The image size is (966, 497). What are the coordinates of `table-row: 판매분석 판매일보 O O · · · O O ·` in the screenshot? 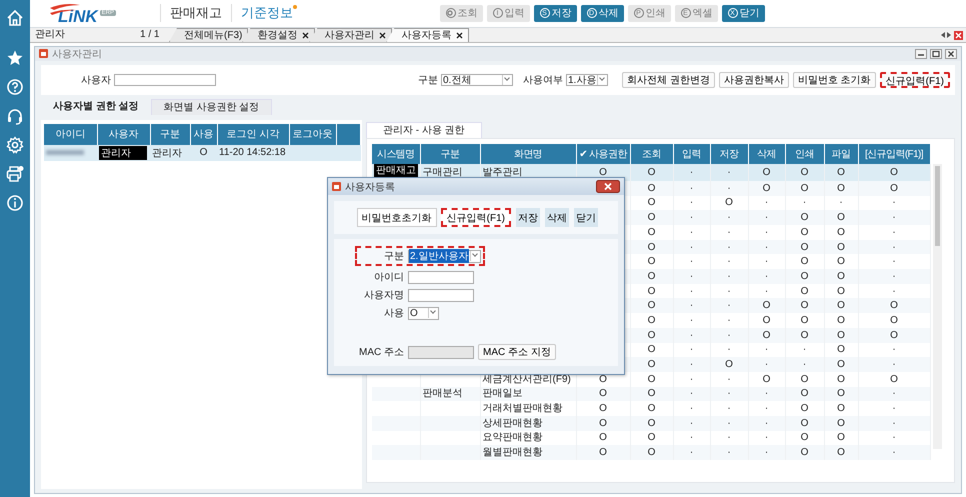 It's located at (651, 394).